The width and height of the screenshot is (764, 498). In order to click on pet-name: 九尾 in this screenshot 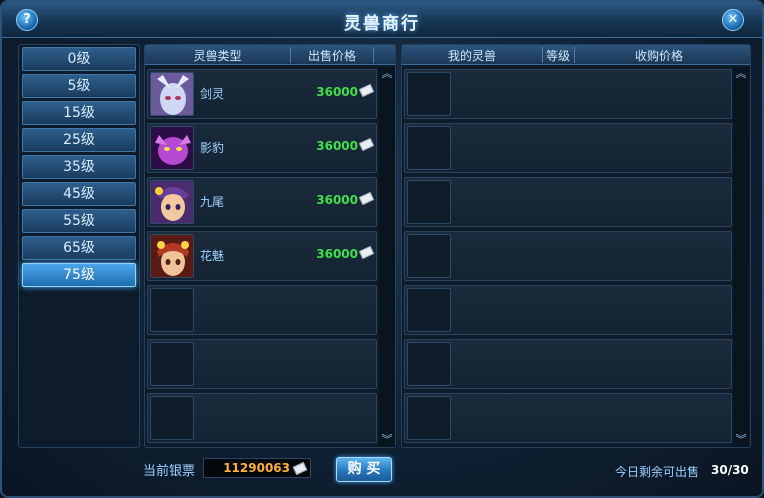, I will do `click(212, 202)`.